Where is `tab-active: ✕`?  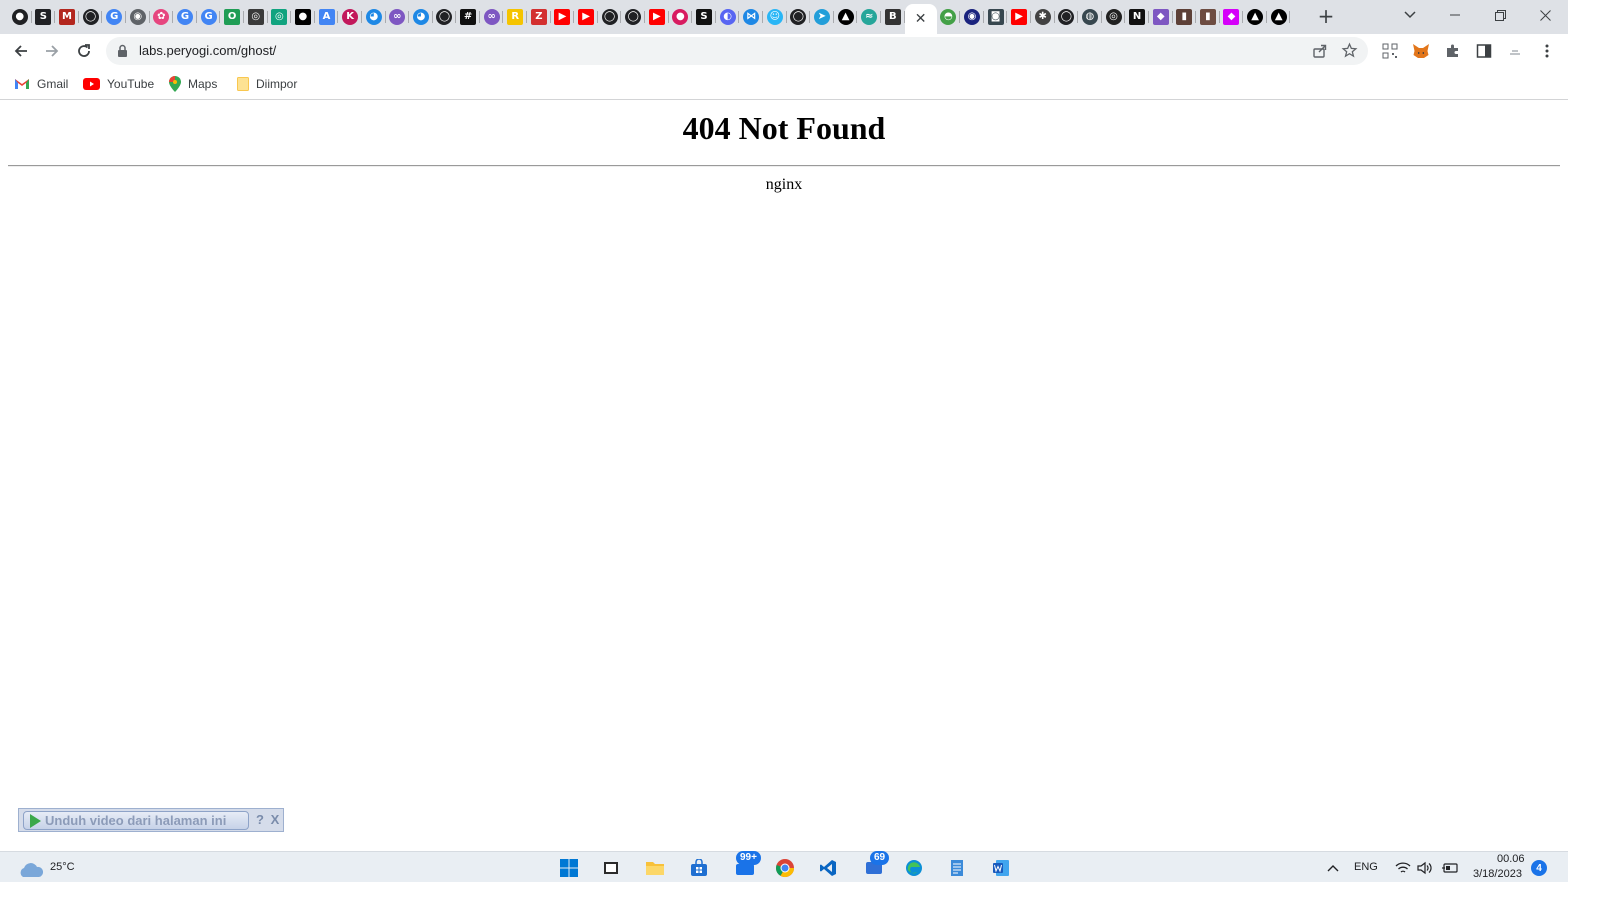 tab-active: ✕ is located at coordinates (920, 19).